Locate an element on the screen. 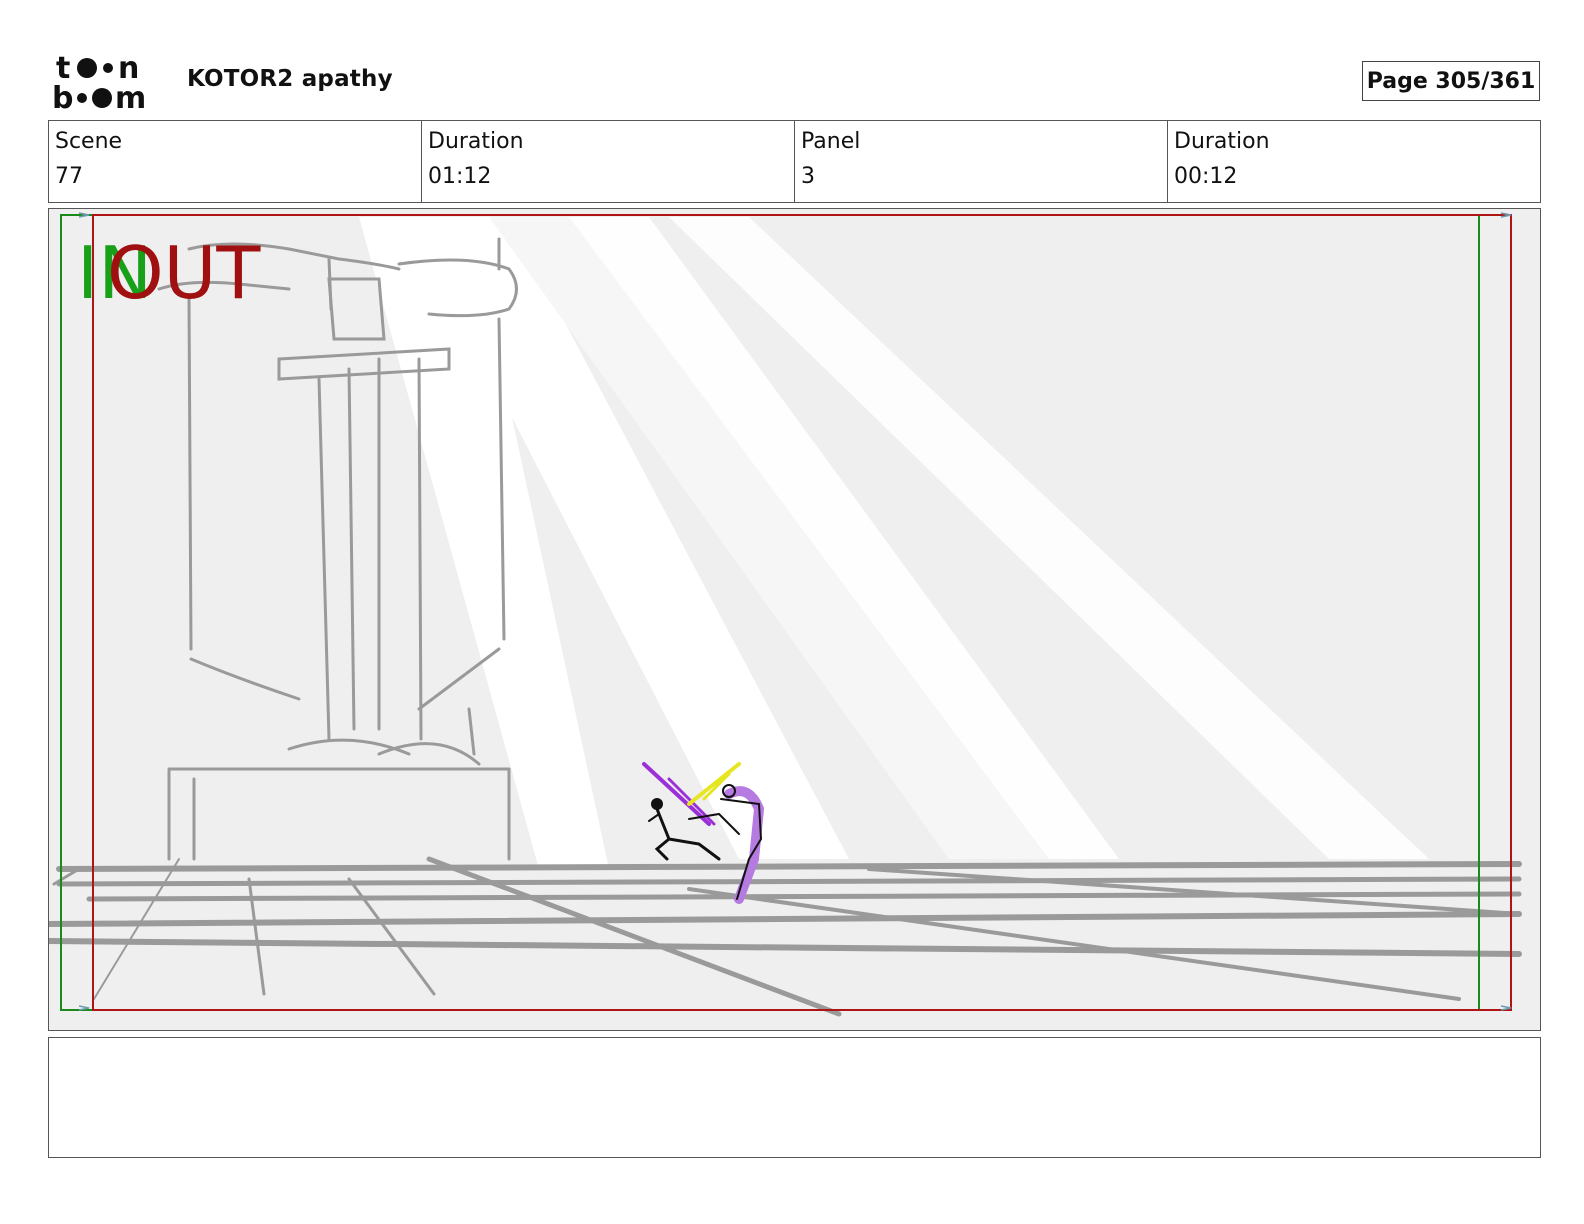 The image size is (1584, 1224). scene-label: Scene is located at coordinates (89, 141).